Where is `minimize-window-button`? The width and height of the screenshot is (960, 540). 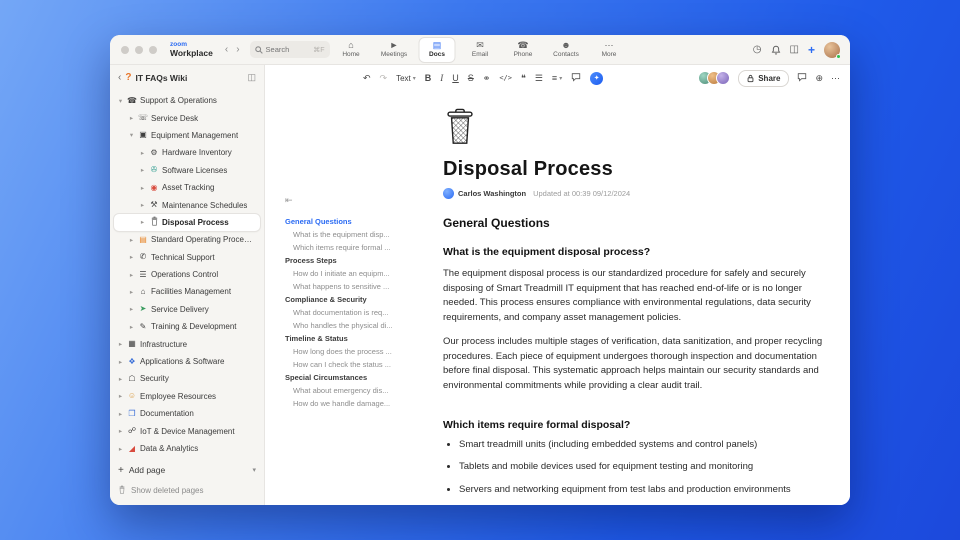
minimize-window-button is located at coordinates (139, 49).